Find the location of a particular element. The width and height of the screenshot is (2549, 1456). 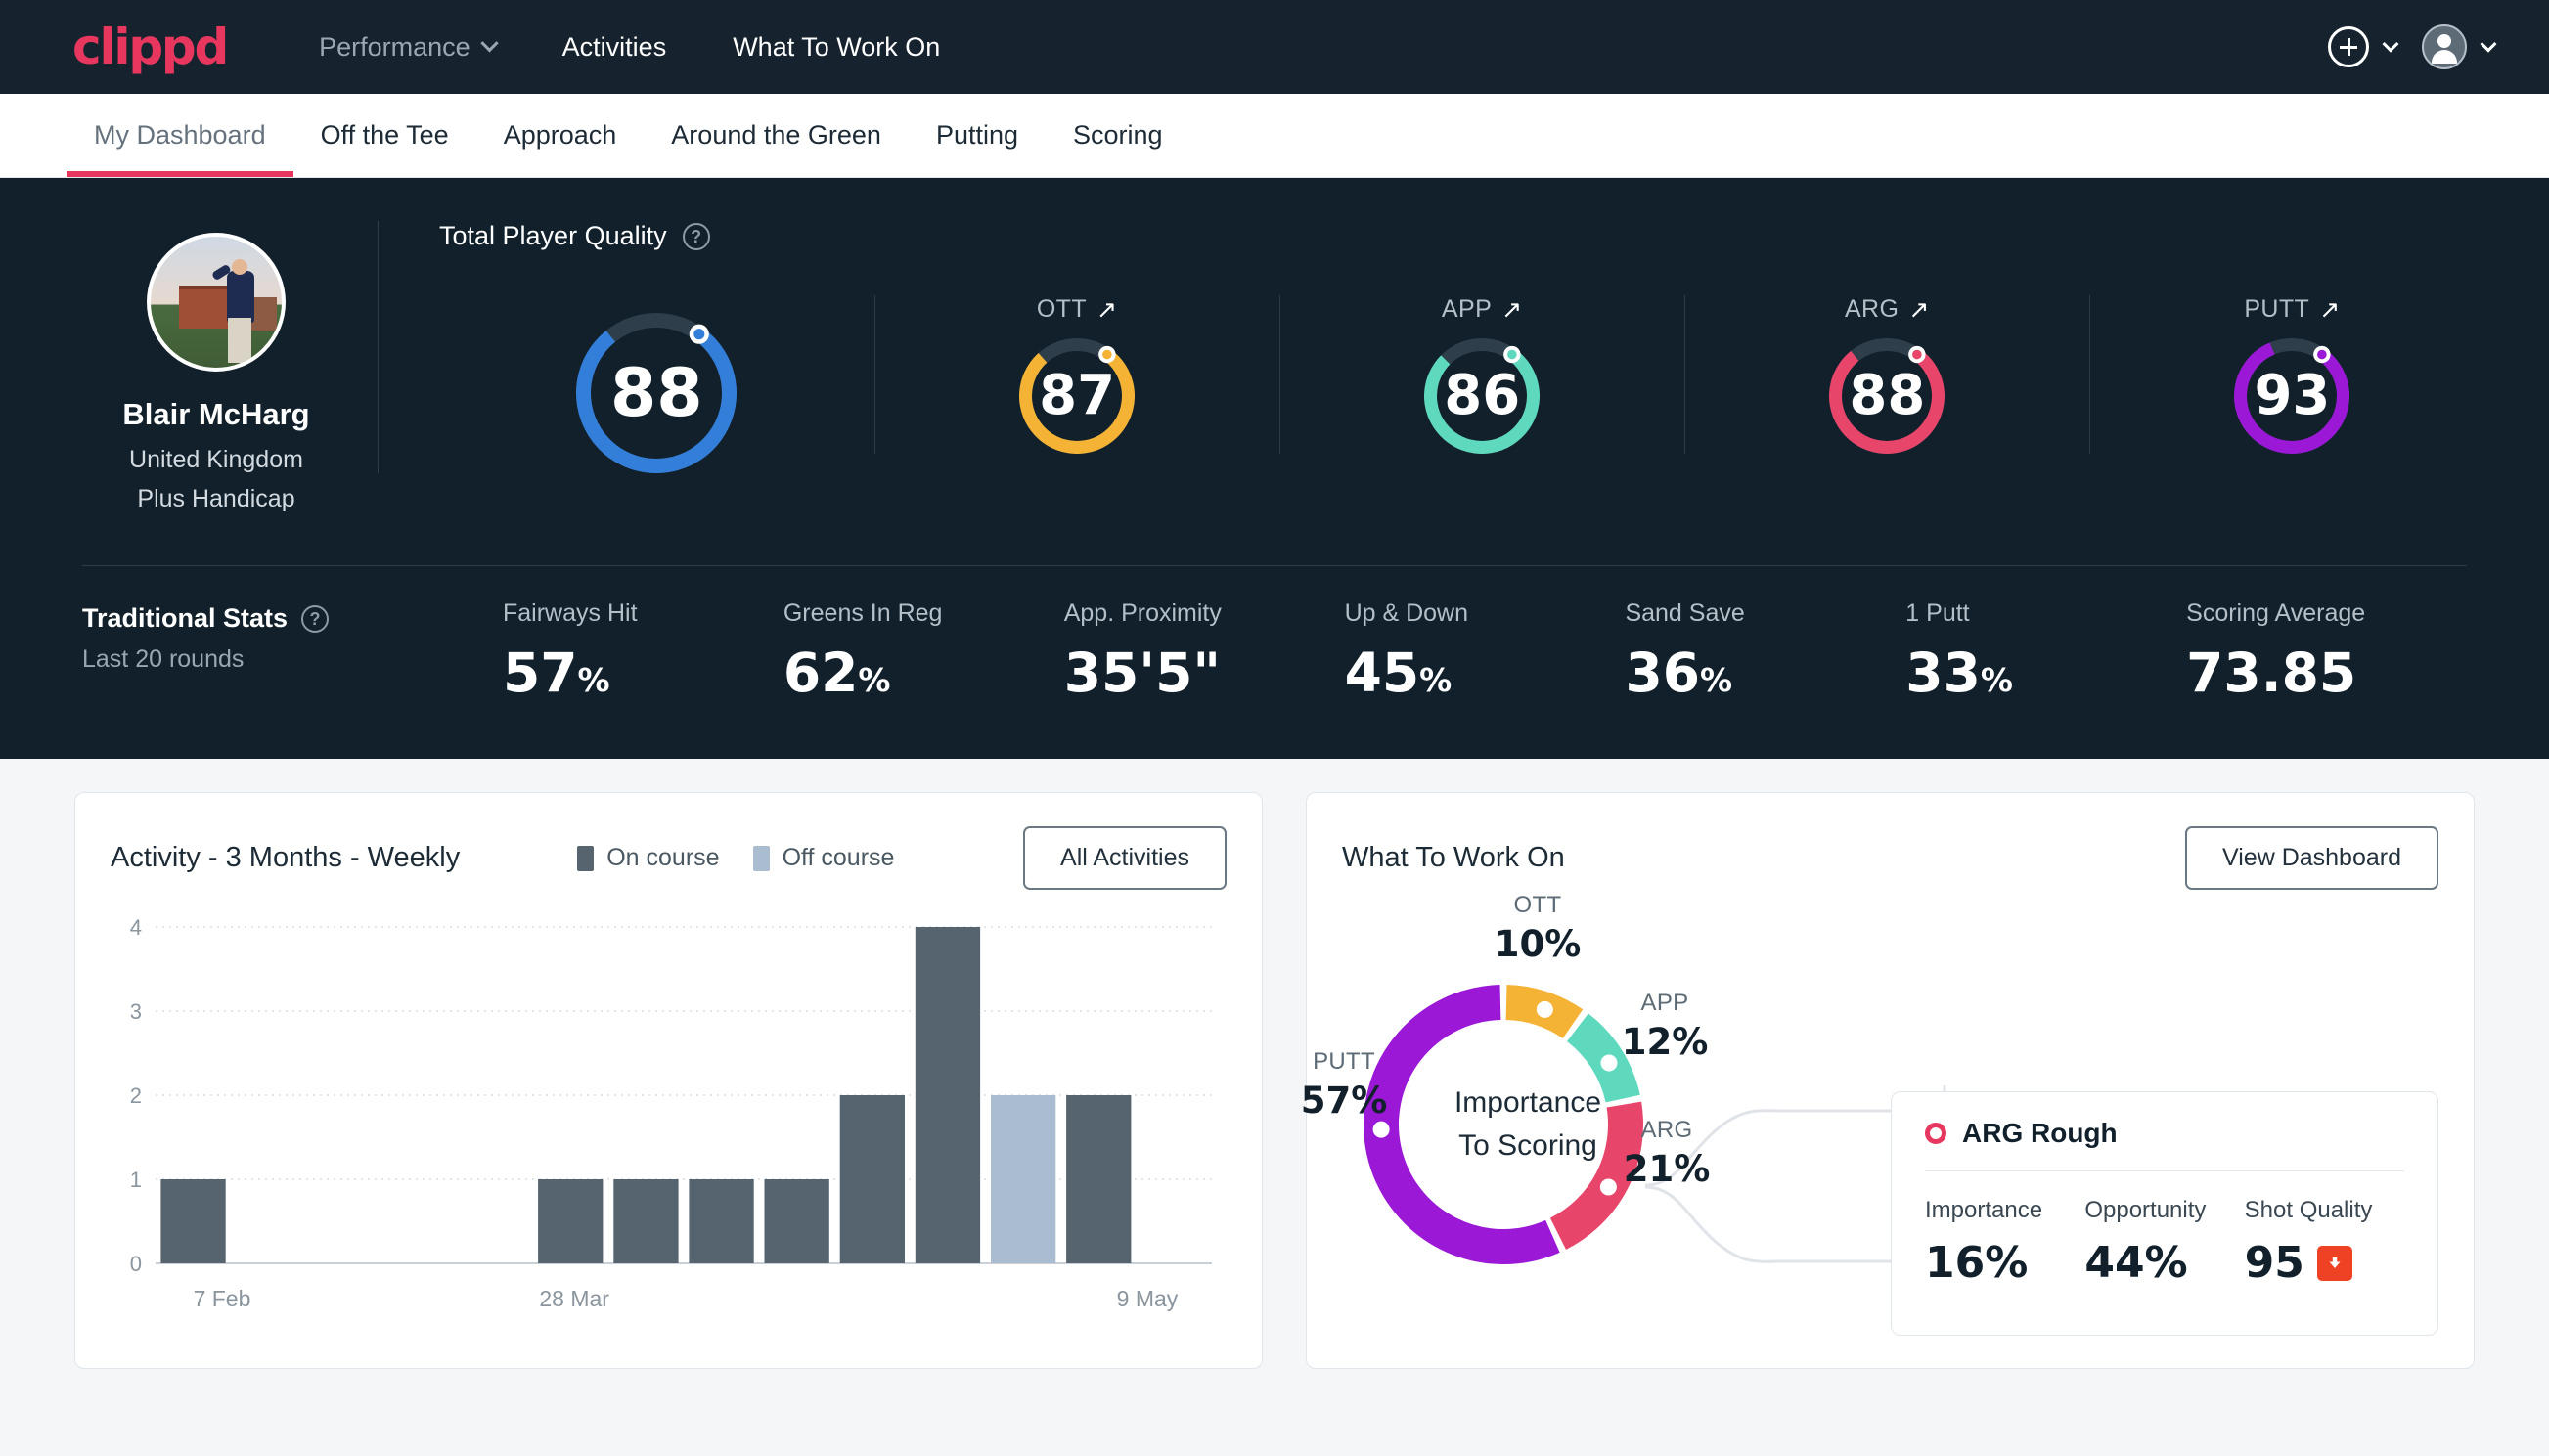

traditional-stats-subtitle: Last 20 rounds is located at coordinates (164, 659).